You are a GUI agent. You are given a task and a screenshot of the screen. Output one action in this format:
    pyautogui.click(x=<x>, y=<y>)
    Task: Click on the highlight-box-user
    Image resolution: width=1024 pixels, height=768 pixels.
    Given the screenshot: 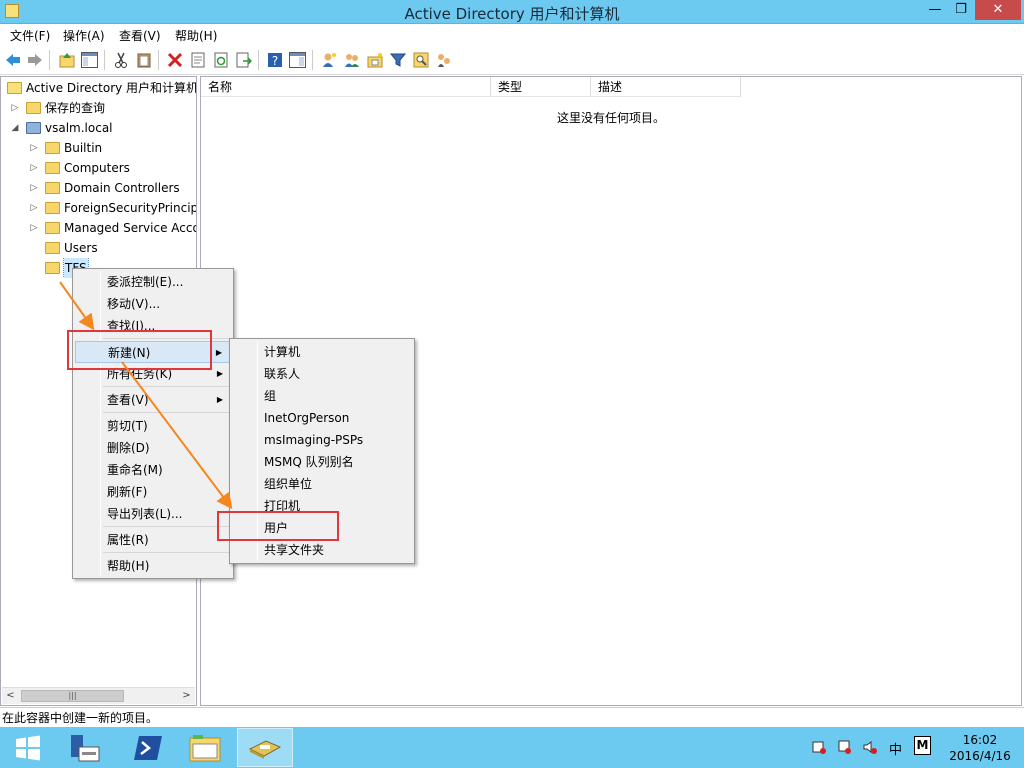 What is the action you would take?
    pyautogui.click(x=278, y=526)
    